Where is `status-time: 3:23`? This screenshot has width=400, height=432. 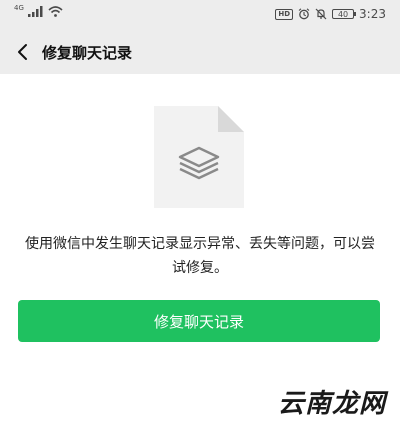
status-time: 3:23 is located at coordinates (372, 14).